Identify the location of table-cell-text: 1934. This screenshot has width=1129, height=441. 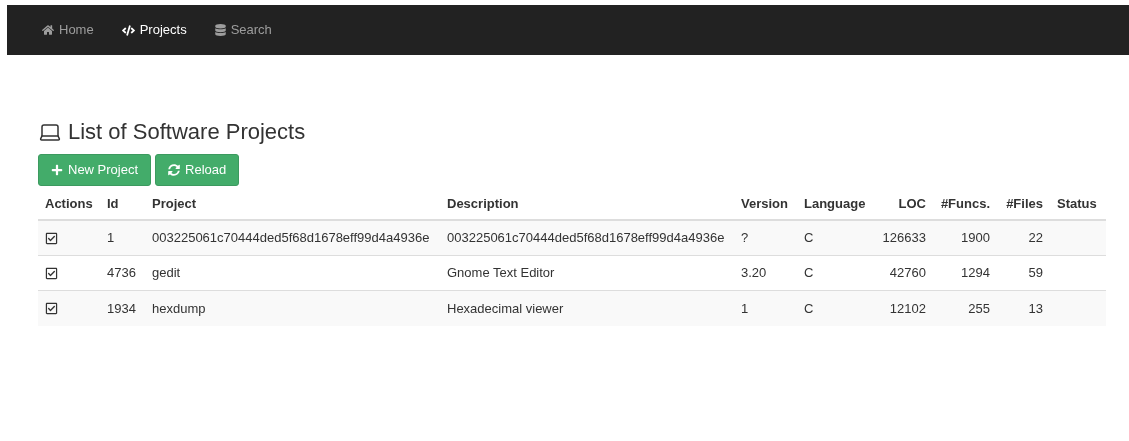
(121, 308).